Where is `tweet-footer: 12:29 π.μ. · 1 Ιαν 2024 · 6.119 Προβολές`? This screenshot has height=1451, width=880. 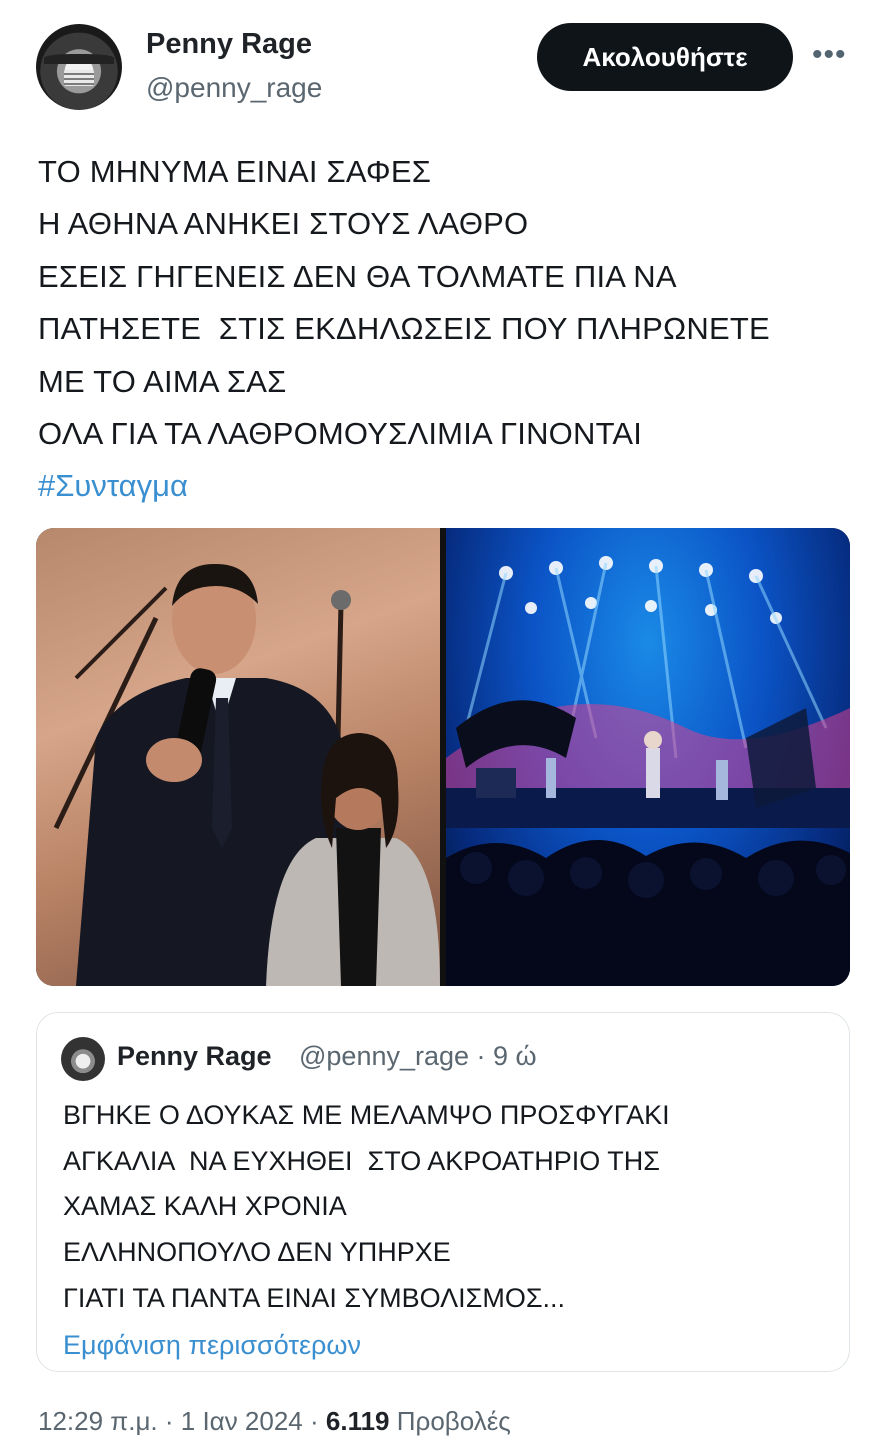 tweet-footer: 12:29 π.μ. · 1 Ιαν 2024 · 6.119 Προβολές is located at coordinates (274, 1421).